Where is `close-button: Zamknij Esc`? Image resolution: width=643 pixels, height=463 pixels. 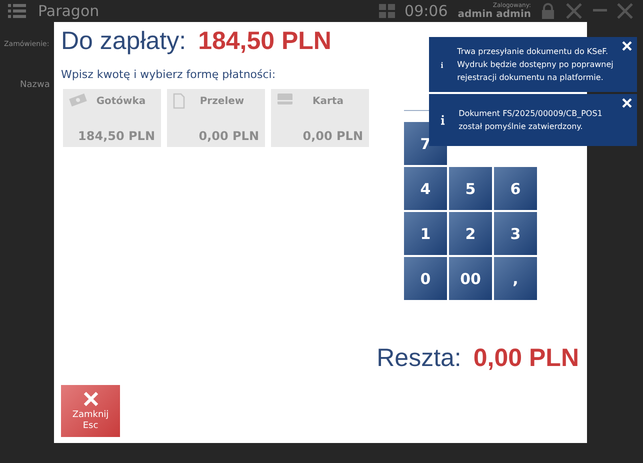 close-button: Zamknij Esc is located at coordinates (90, 411).